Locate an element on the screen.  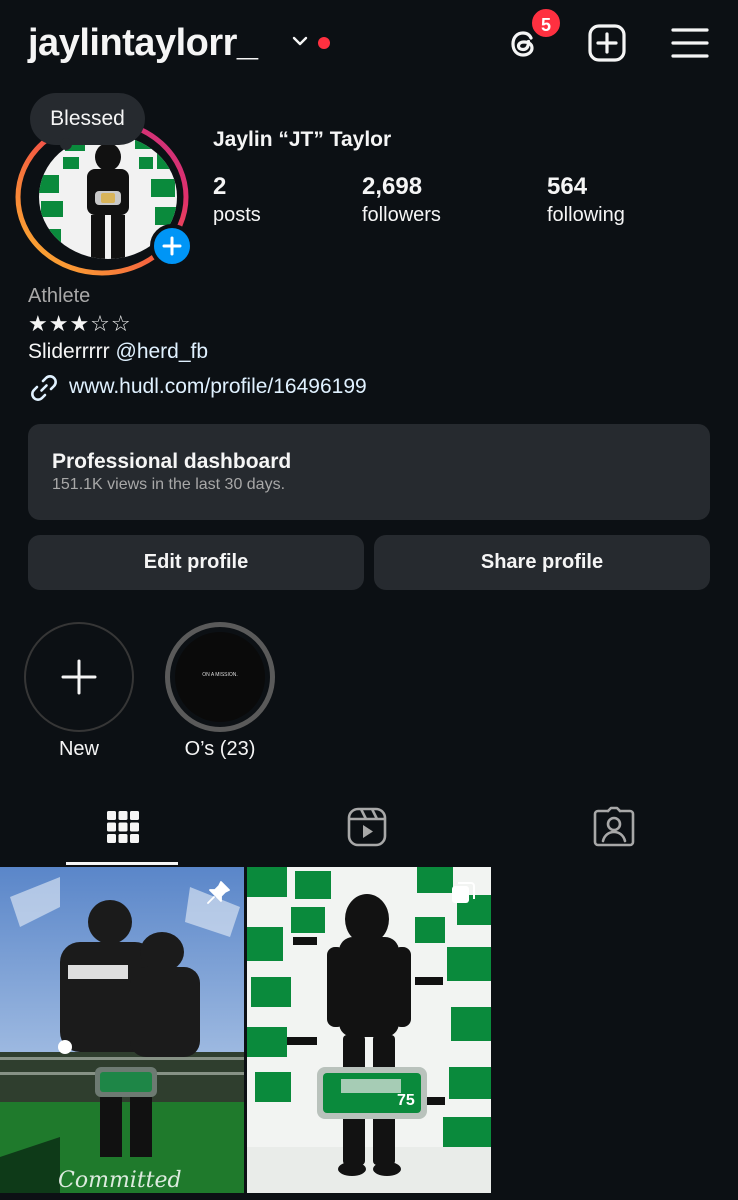
following-count-value: 564 is located at coordinates (567, 186).